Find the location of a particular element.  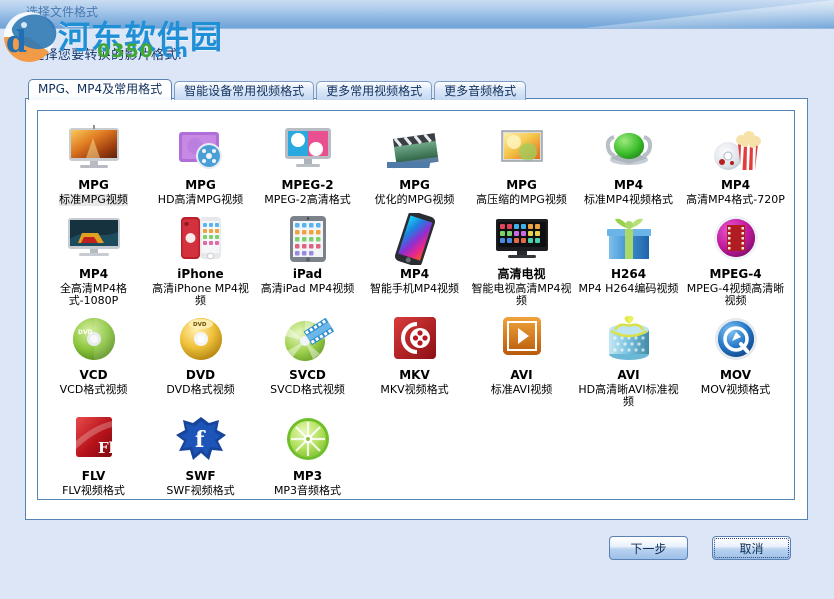

format-description: MP4 H264编码视频 is located at coordinates (628, 288).